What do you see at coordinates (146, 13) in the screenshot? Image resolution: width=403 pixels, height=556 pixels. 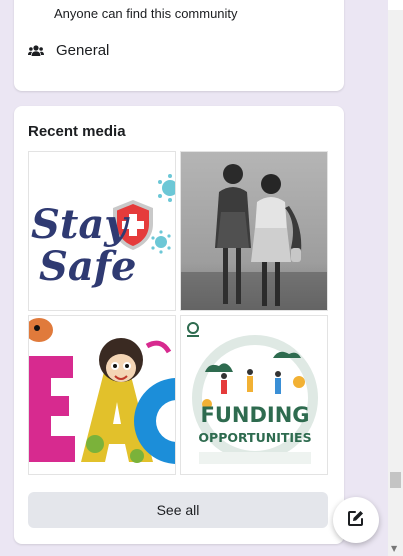 I see `visibility-text: Anyone can find this community` at bounding box center [146, 13].